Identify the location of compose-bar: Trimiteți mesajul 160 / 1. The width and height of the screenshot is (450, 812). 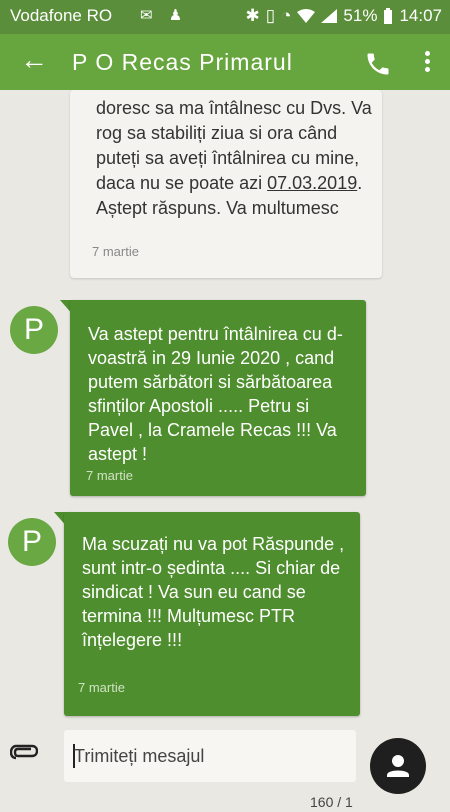
(225, 766).